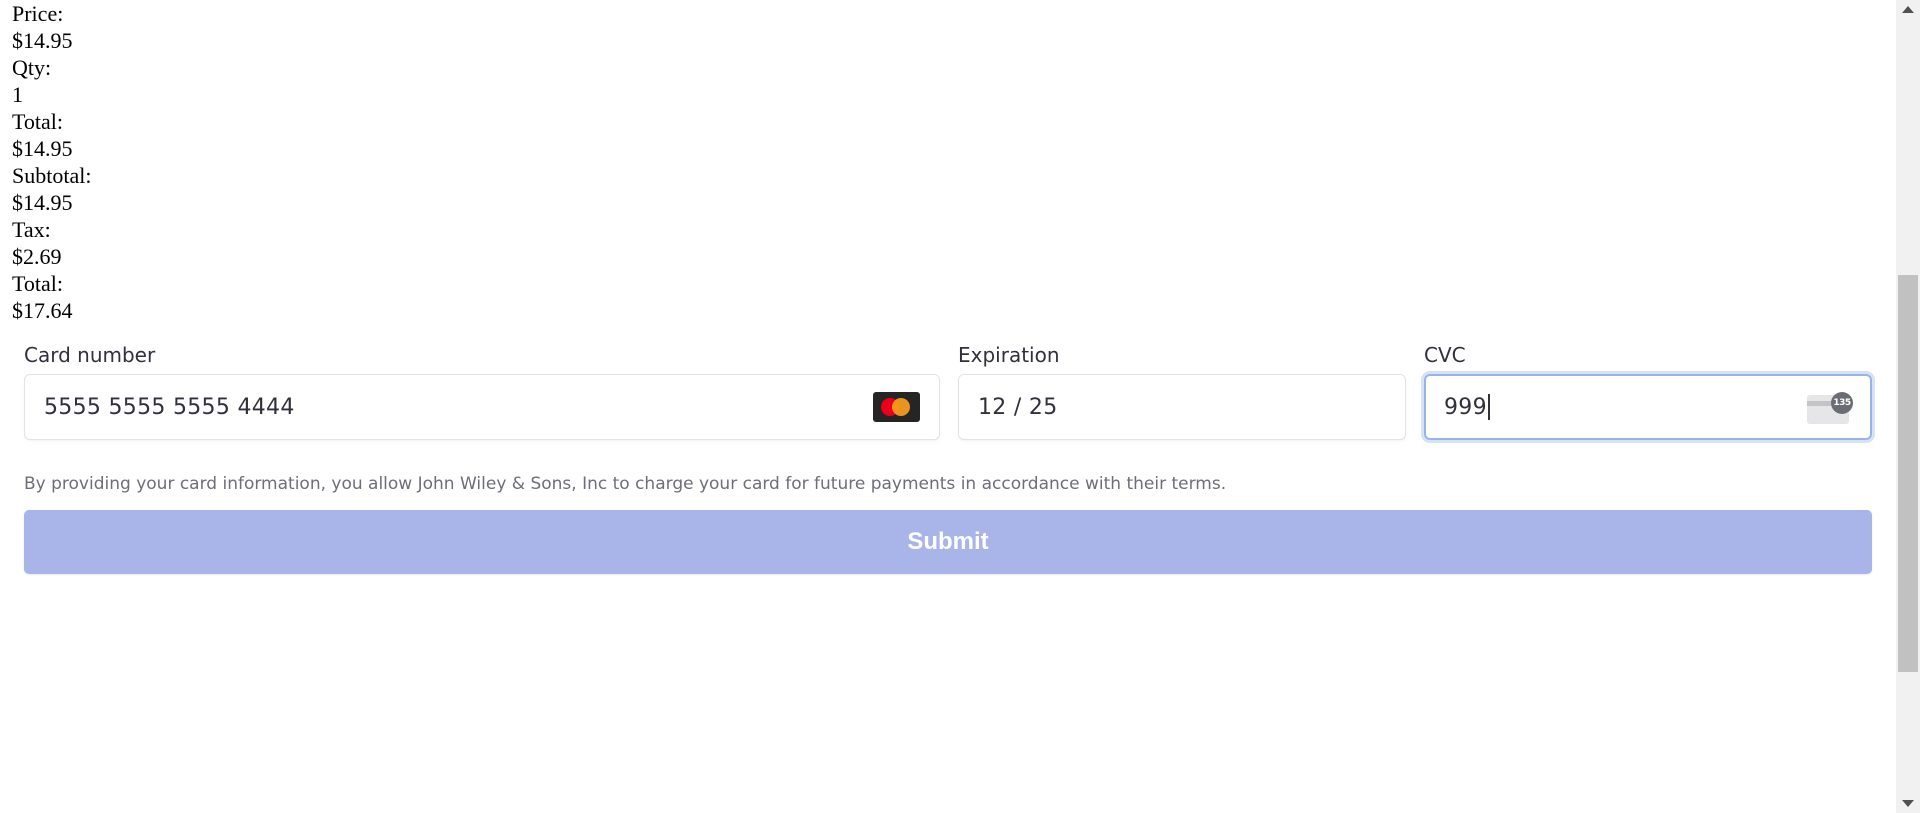  Describe the element at coordinates (90, 355) in the screenshot. I see `card-number-label: Card number` at that location.